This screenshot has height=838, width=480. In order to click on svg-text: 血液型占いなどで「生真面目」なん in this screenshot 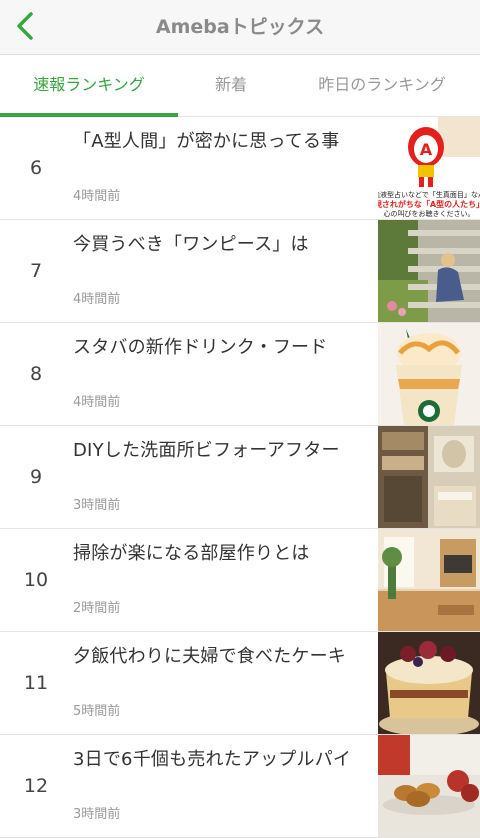, I will do `click(429, 194)`.